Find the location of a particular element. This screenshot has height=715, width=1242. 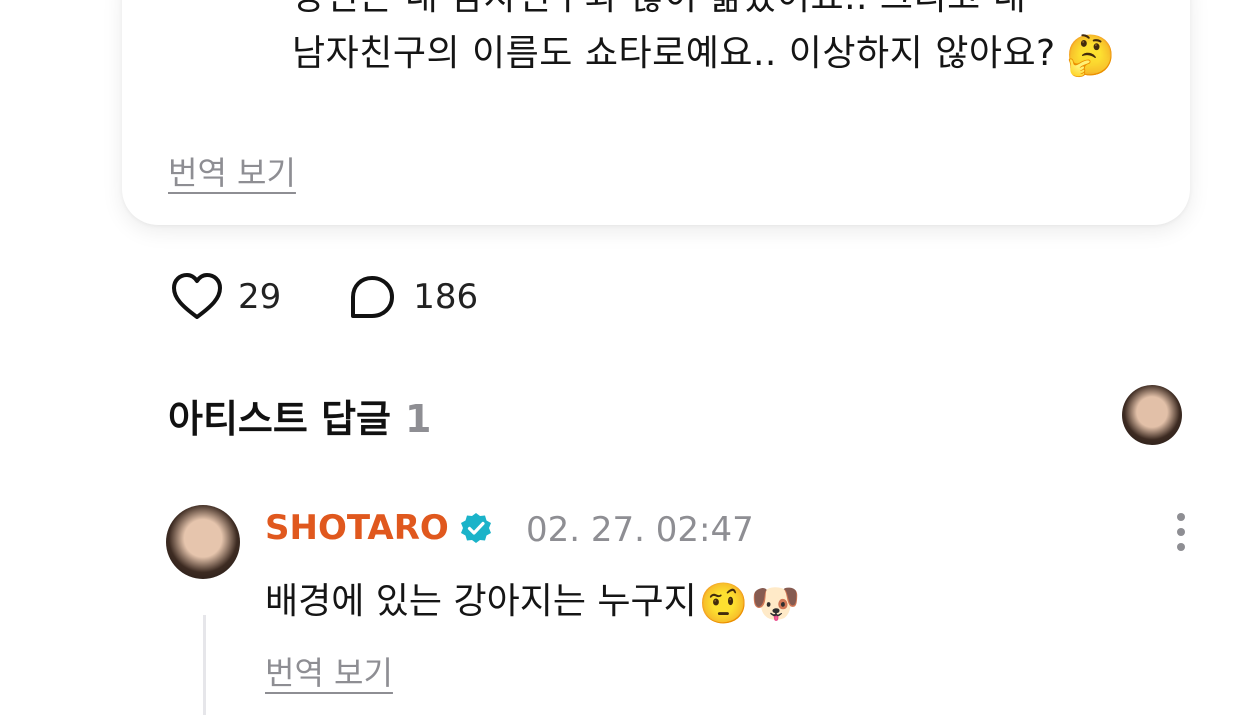

comment-count: 186 is located at coordinates (446, 297).